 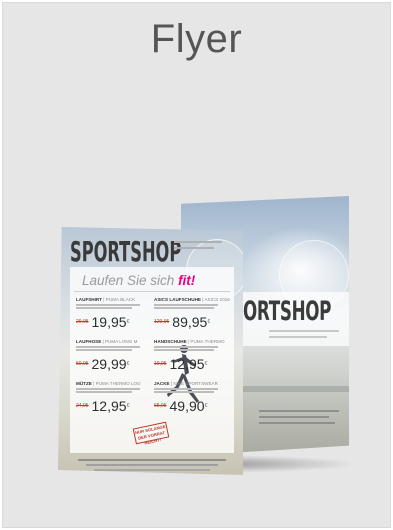 What do you see at coordinates (193, 383) in the screenshot?
I see `item-detail: | NIKE SPORTSWEAR` at bounding box center [193, 383].